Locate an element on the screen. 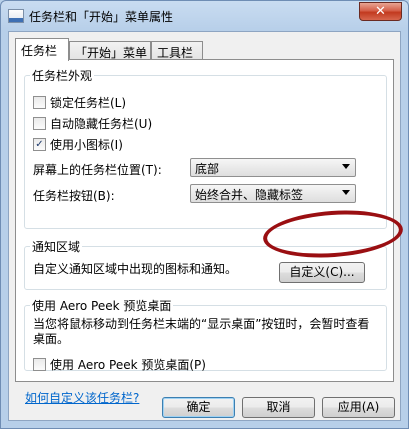 The image size is (409, 429). small-icons-checkbox: ✓ is located at coordinates (39, 144).